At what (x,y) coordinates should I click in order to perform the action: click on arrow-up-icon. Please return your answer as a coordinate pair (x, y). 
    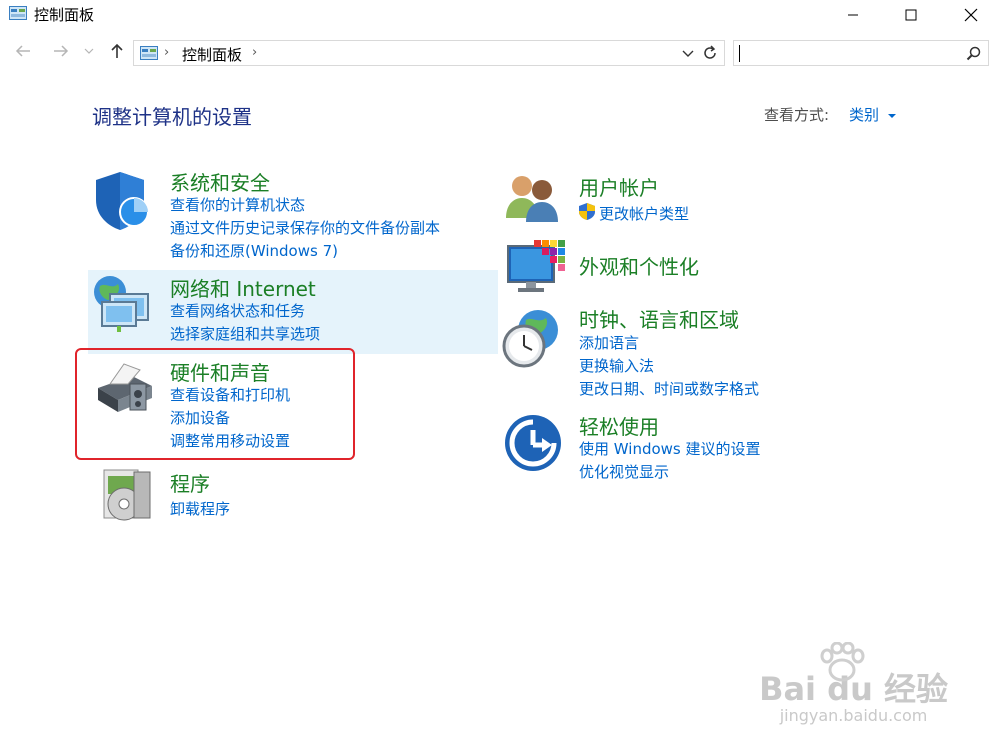
    Looking at the image, I should click on (117, 50).